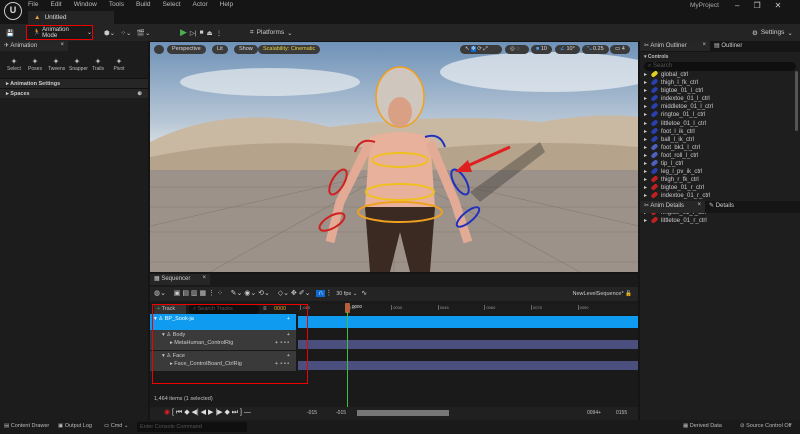 The height and width of the screenshot is (434, 800). What do you see at coordinates (720, 155) in the screenshot?
I see `outliner-item: ▸ foot_roll_l_ctrl` at bounding box center [720, 155].